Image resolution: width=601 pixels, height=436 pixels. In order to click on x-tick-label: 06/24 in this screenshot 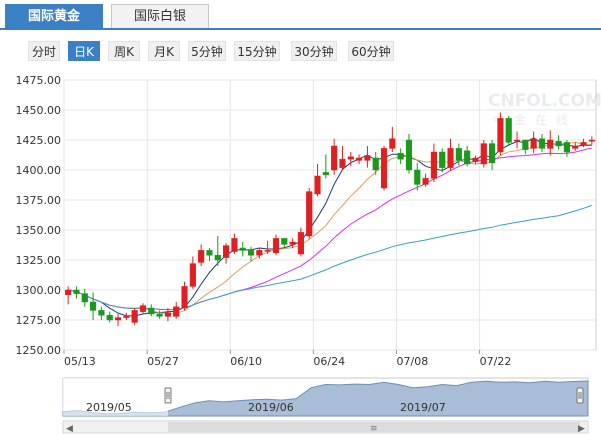, I will do `click(329, 361)`.